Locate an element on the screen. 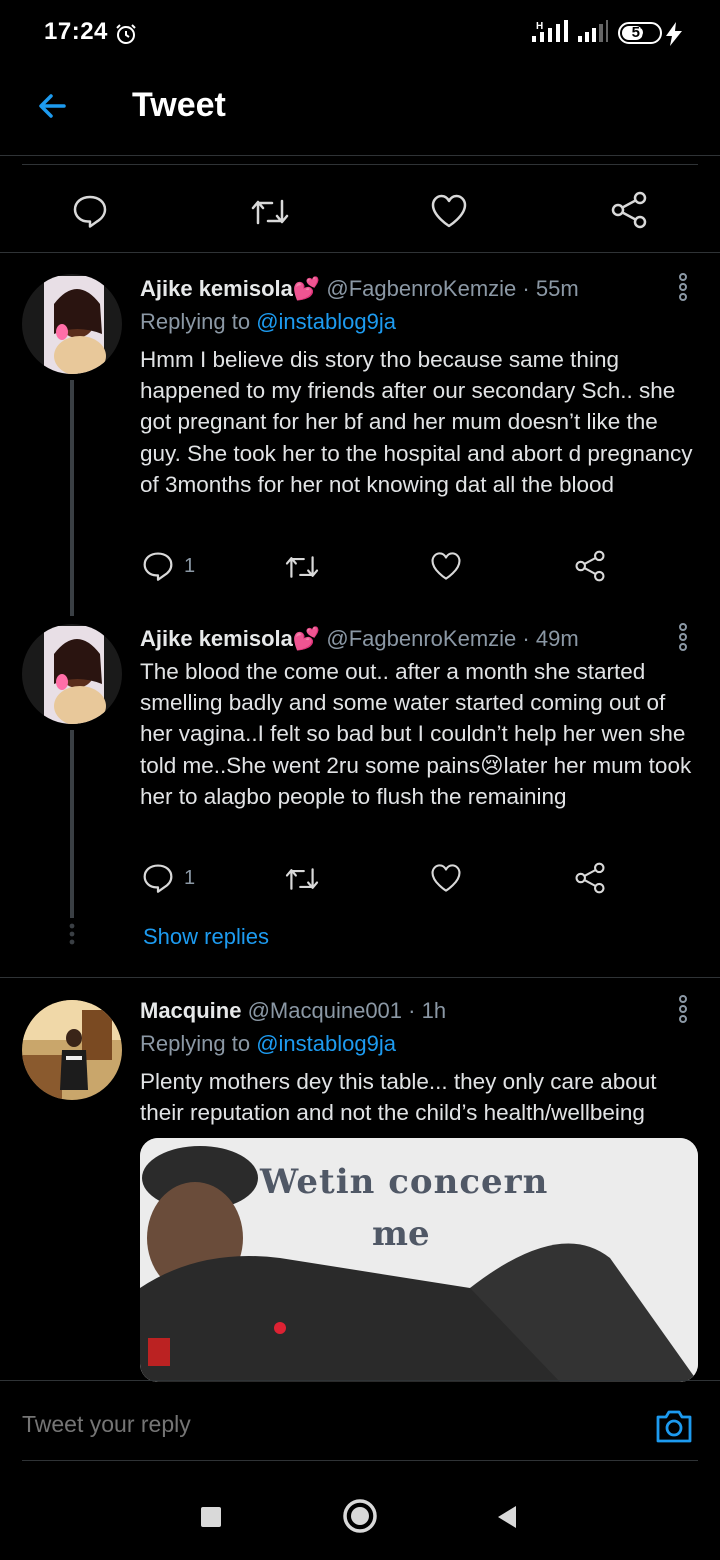  tweet-header: Ajike kemisola💕 @FagbenroKemzie · 55m is located at coordinates (359, 289).